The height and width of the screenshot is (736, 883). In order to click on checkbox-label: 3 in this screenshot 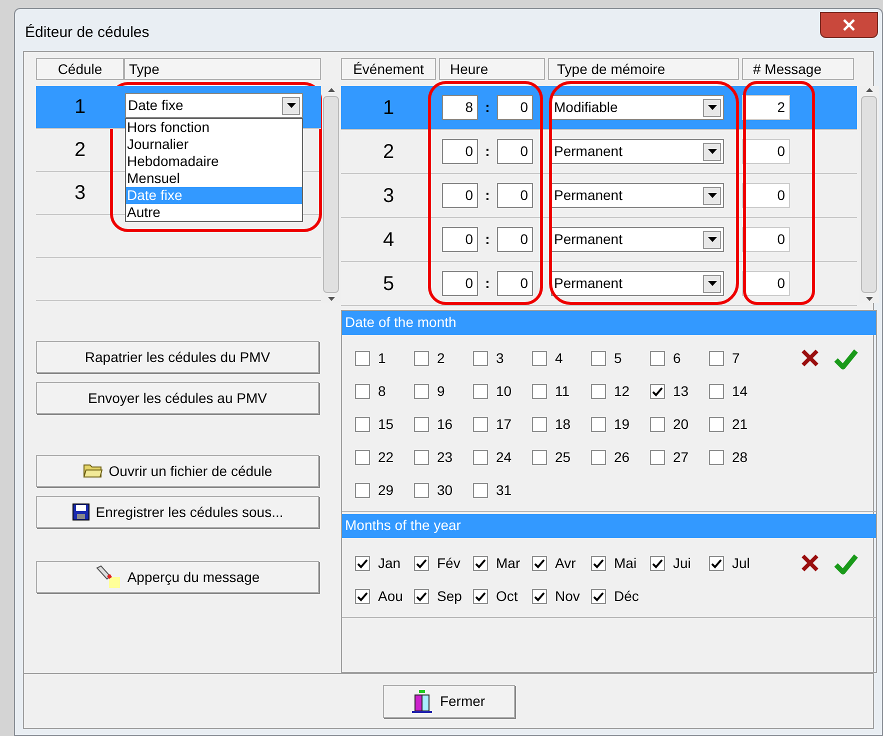, I will do `click(500, 358)`.